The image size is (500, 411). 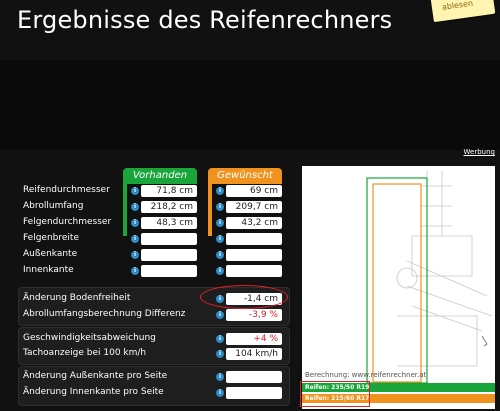 What do you see at coordinates (51, 238) in the screenshot?
I see `row-label-felgenbreite: Felgenbreite` at bounding box center [51, 238].